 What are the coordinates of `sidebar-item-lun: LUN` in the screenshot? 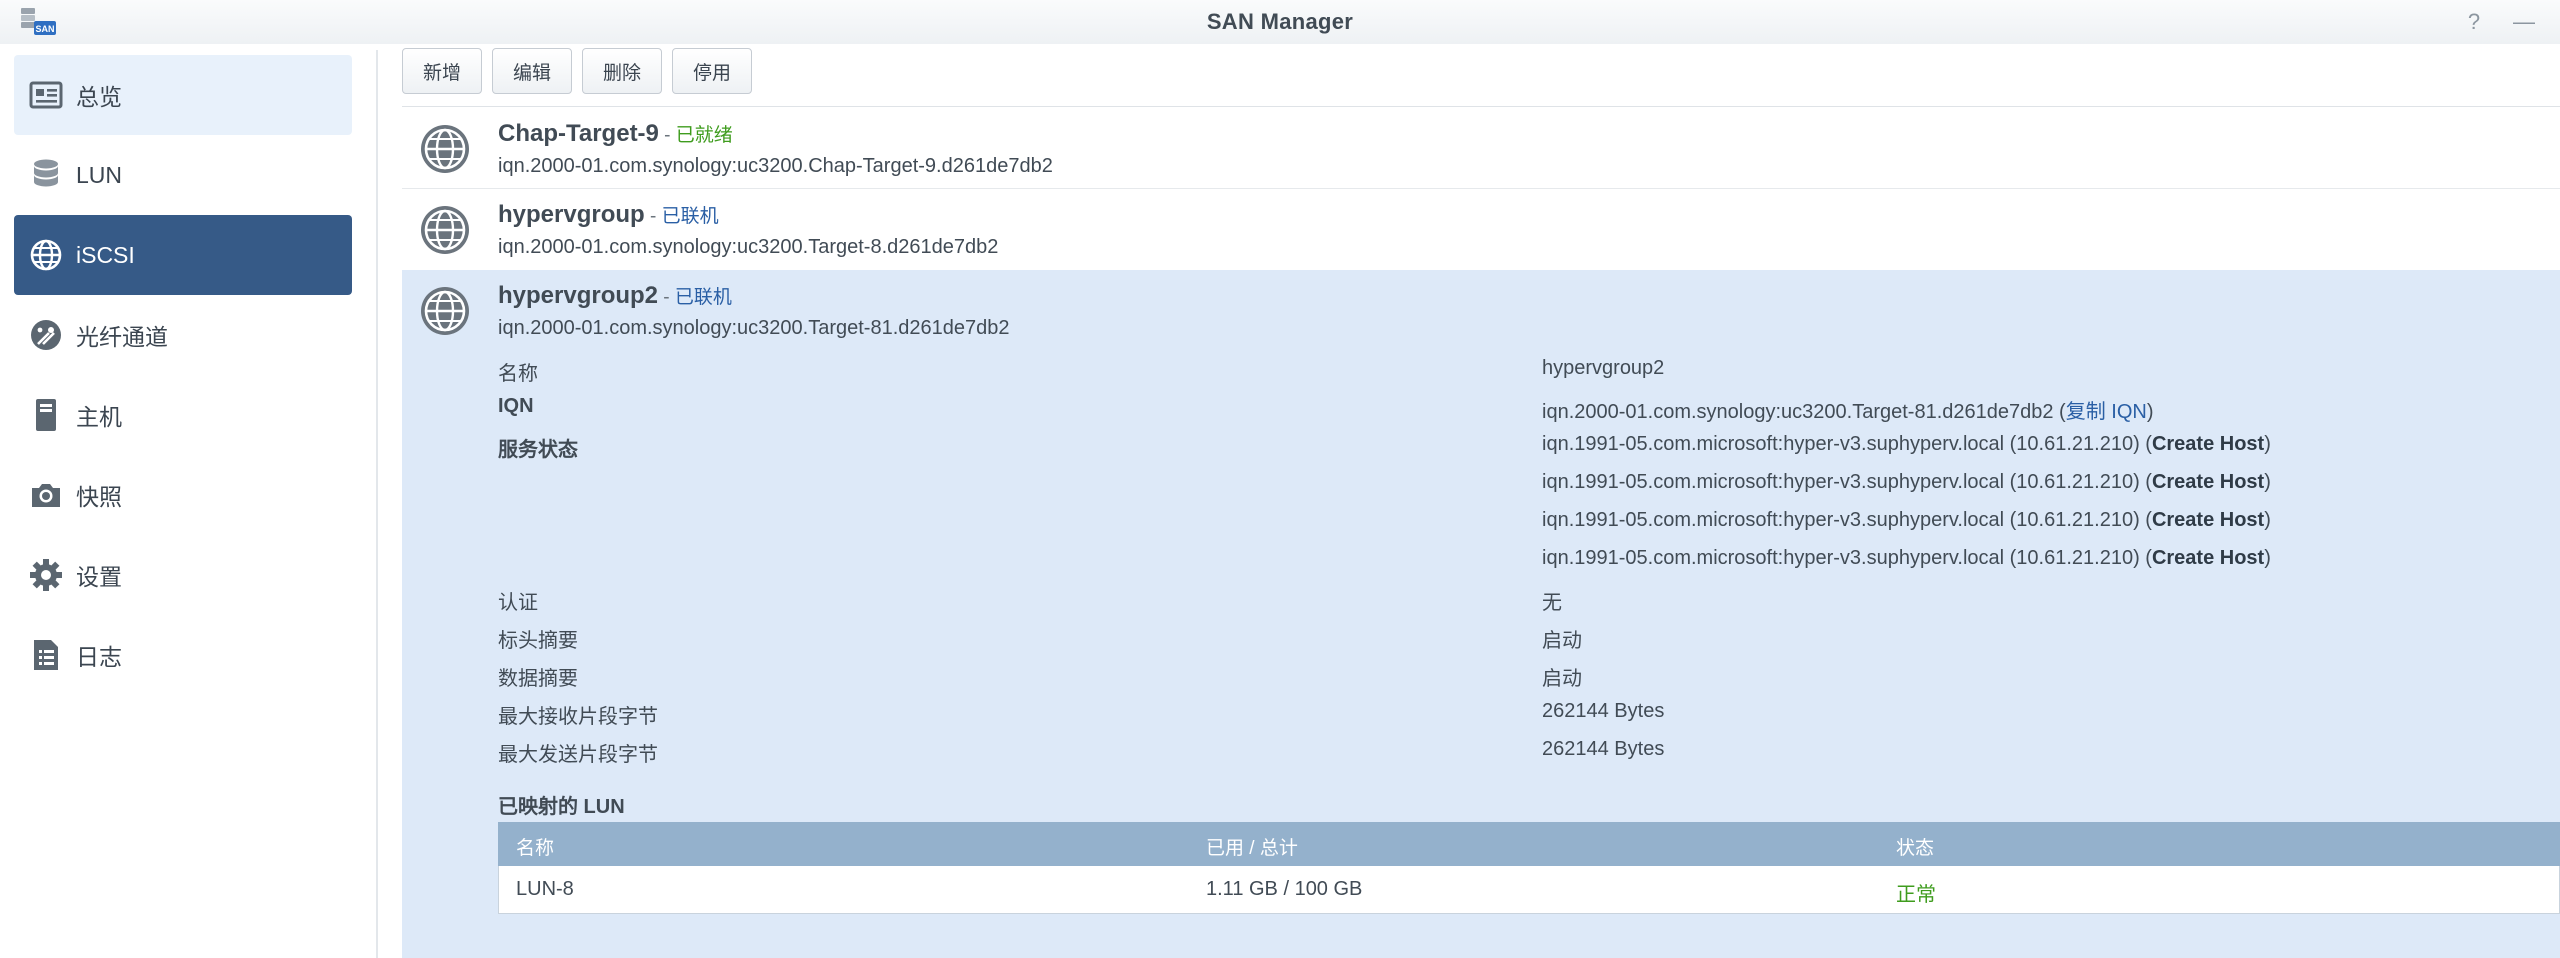 It's located at (183, 175).